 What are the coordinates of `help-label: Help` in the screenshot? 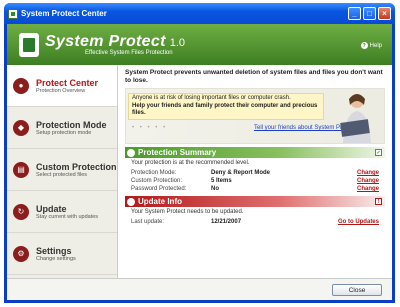 It's located at (375, 45).